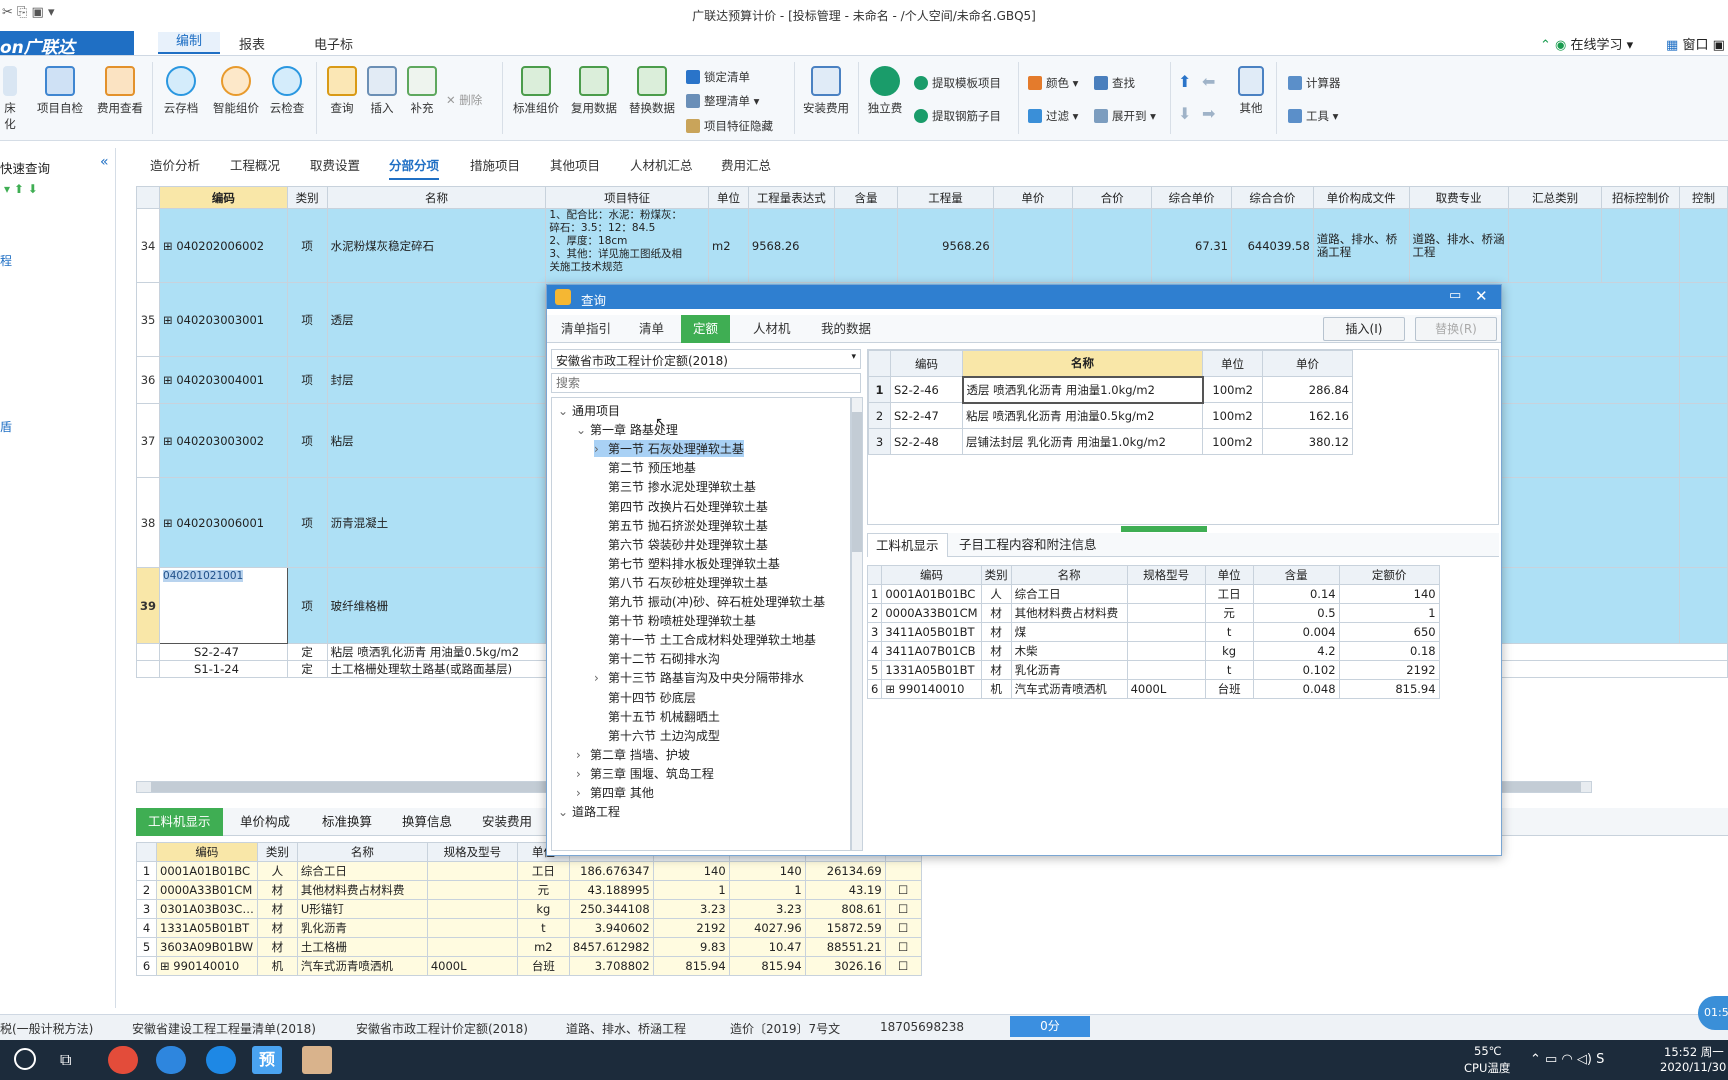  I want to click on dialog-tab-my-data: 我的数据, so click(846, 329).